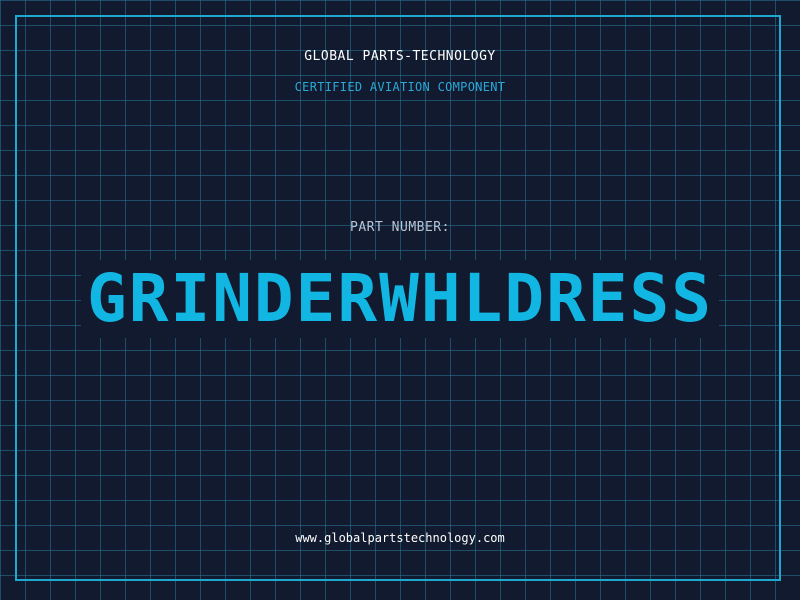 The height and width of the screenshot is (600, 800). I want to click on part-number-container: GRINDERWHLDRESS, so click(400, 299).